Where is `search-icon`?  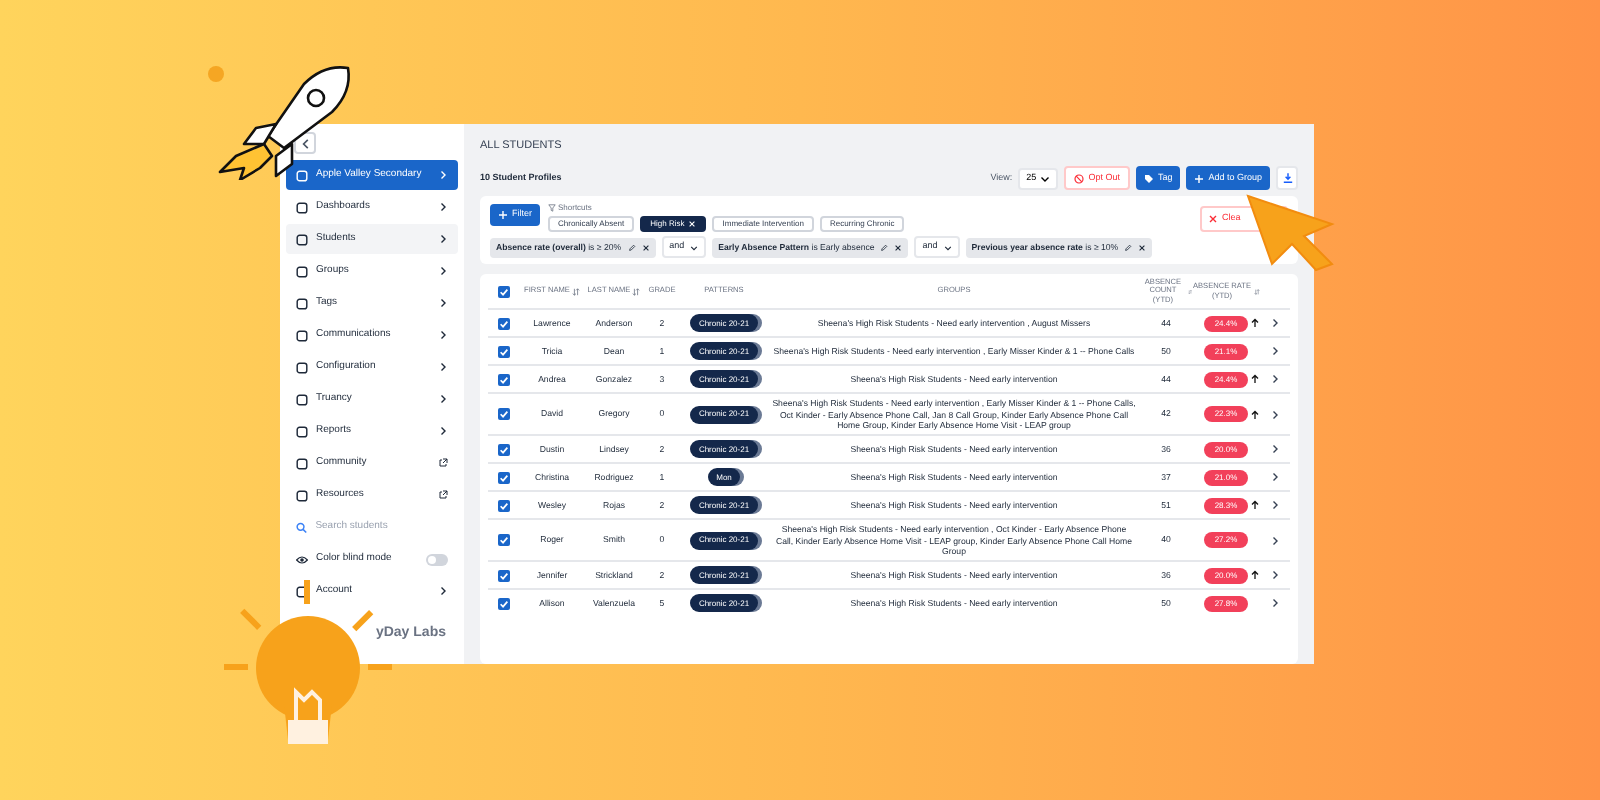
search-icon is located at coordinates (302, 528).